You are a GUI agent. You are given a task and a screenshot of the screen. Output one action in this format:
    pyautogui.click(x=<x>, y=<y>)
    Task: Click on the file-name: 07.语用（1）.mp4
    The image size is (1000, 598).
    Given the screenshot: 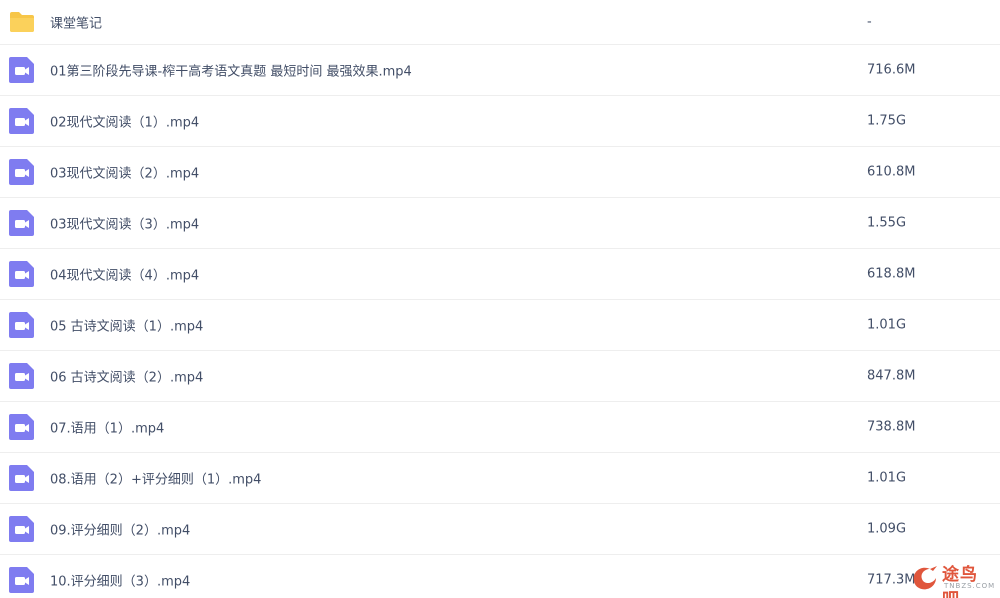 What is the action you would take?
    pyautogui.click(x=107, y=427)
    